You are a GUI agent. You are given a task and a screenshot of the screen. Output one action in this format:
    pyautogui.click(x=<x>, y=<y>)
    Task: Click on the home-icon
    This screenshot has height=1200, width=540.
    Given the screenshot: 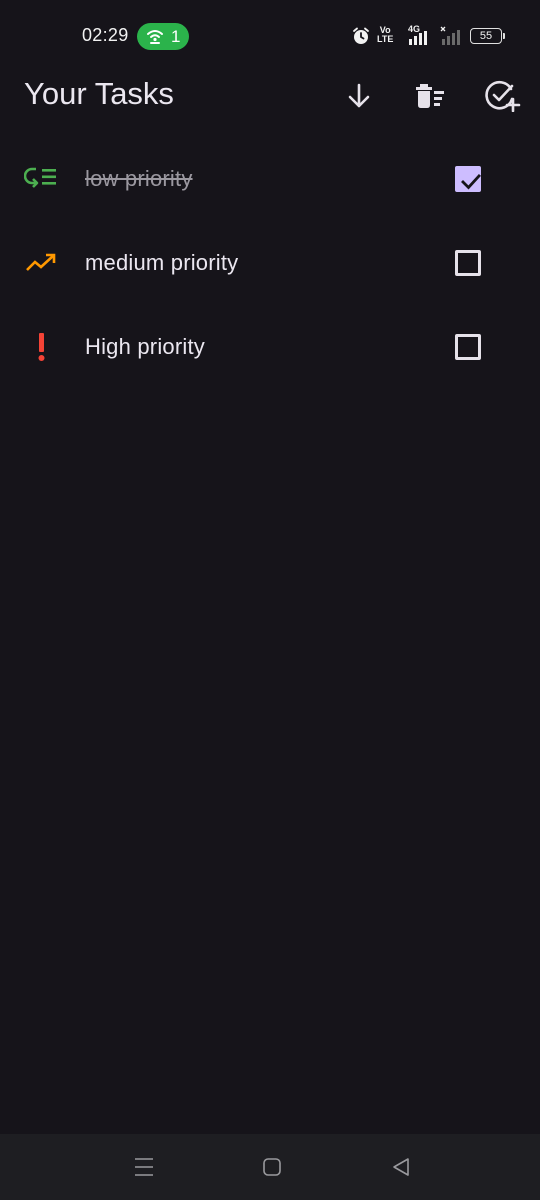 What is the action you would take?
    pyautogui.click(x=272, y=1167)
    